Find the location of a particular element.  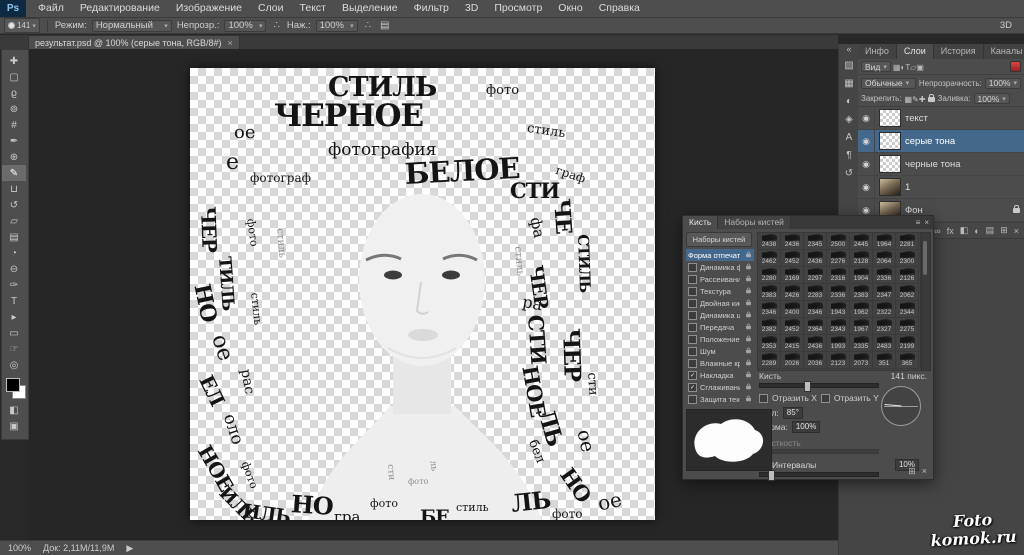

brush-preset-2400: 2400 is located at coordinates (792, 309).